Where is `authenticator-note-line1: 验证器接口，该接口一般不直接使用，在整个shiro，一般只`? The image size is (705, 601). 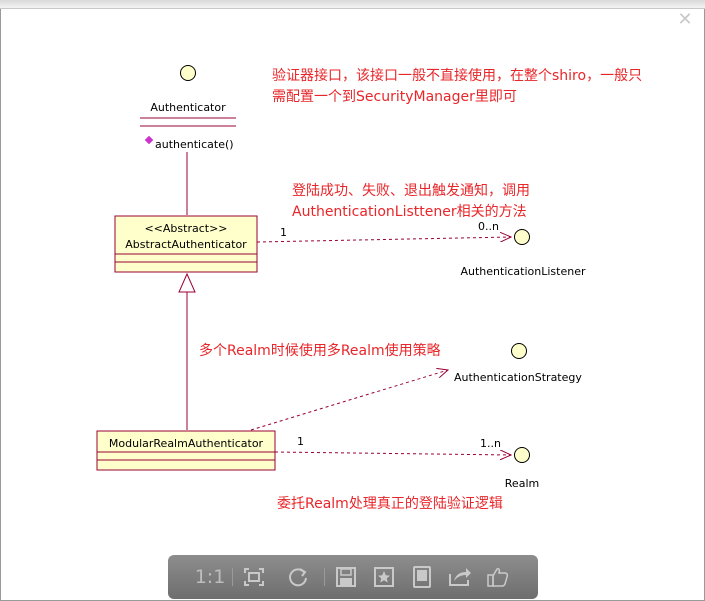 authenticator-note-line1: 验证器接口，该接口一般不直接使用，在整个shiro，一般只 is located at coordinates (457, 75).